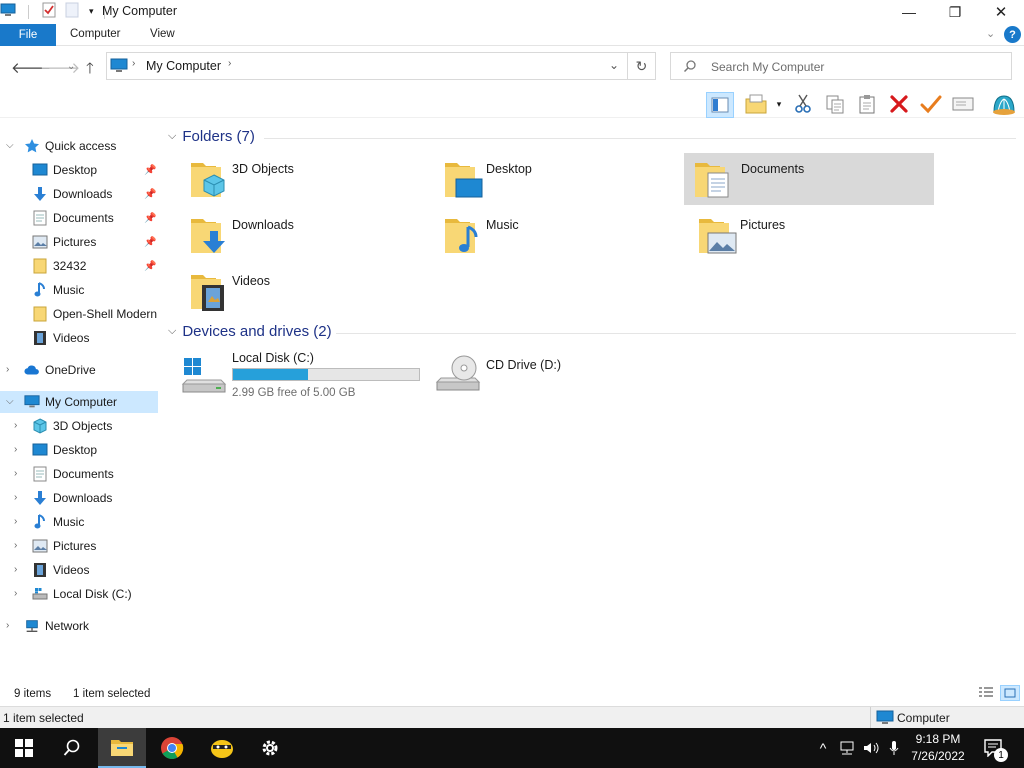  I want to click on taskbar-app, so click(222, 748).